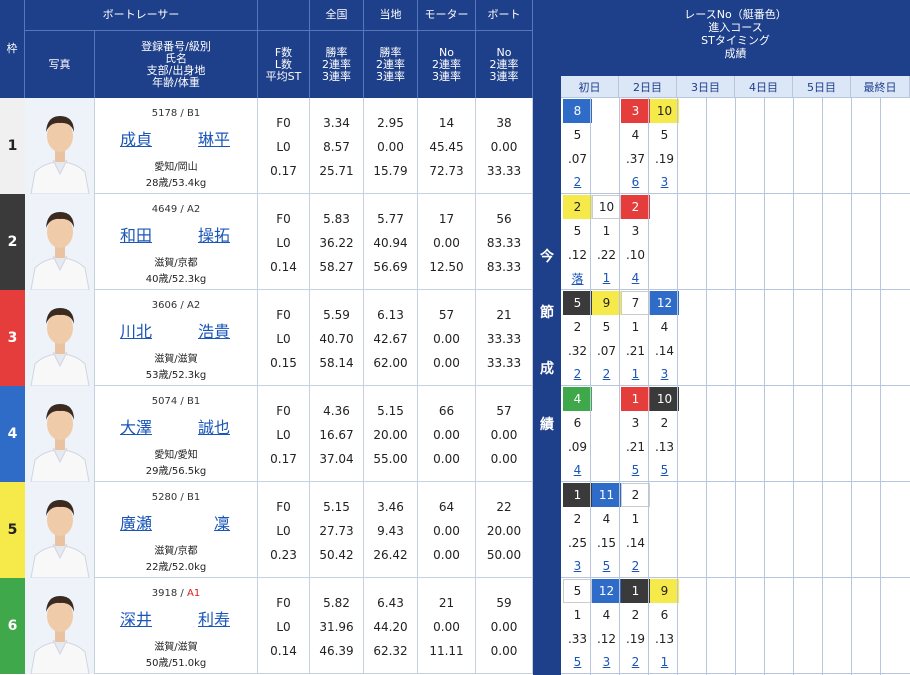 This screenshot has height=675, width=910. What do you see at coordinates (390, 651) in the screenshot?
I see `loc-value: 62.32` at bounding box center [390, 651].